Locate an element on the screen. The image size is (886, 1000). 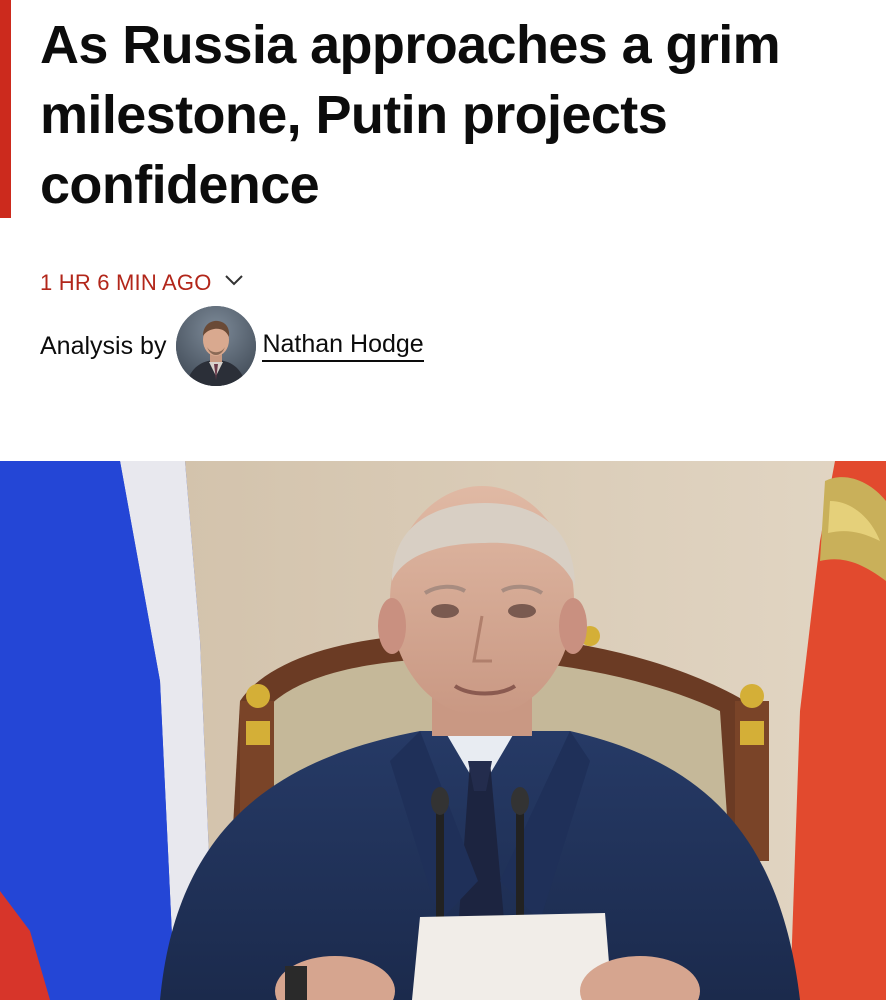
chevron-down-icon is located at coordinates (234, 280).